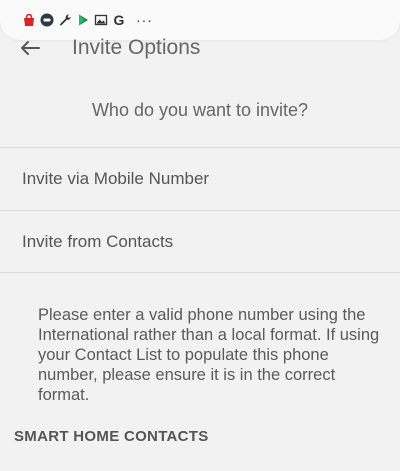 Image resolution: width=400 pixels, height=471 pixels. I want to click on app-header: Invite Options, so click(200, 50).